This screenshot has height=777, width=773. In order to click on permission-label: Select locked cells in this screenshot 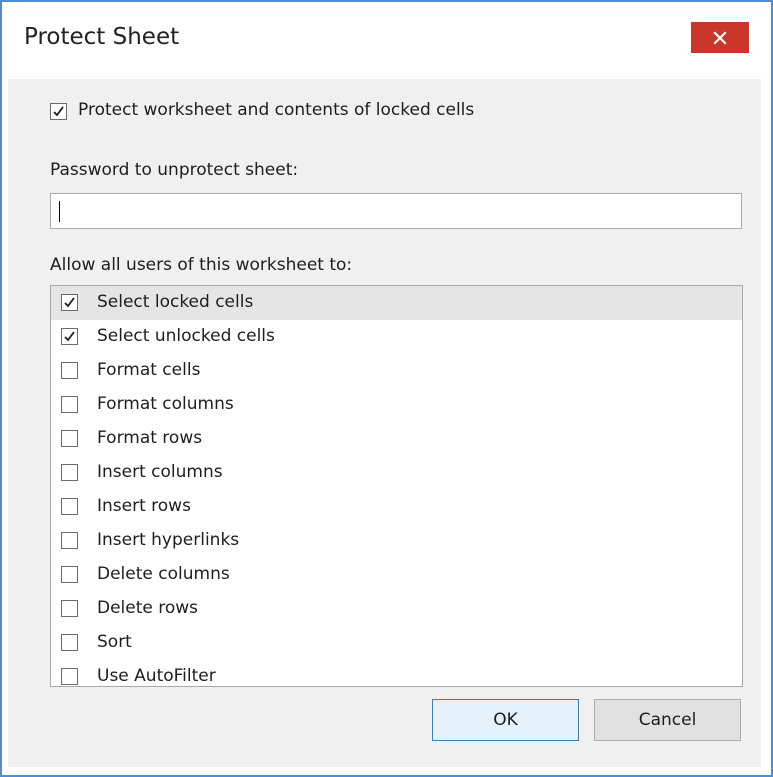, I will do `click(175, 302)`.